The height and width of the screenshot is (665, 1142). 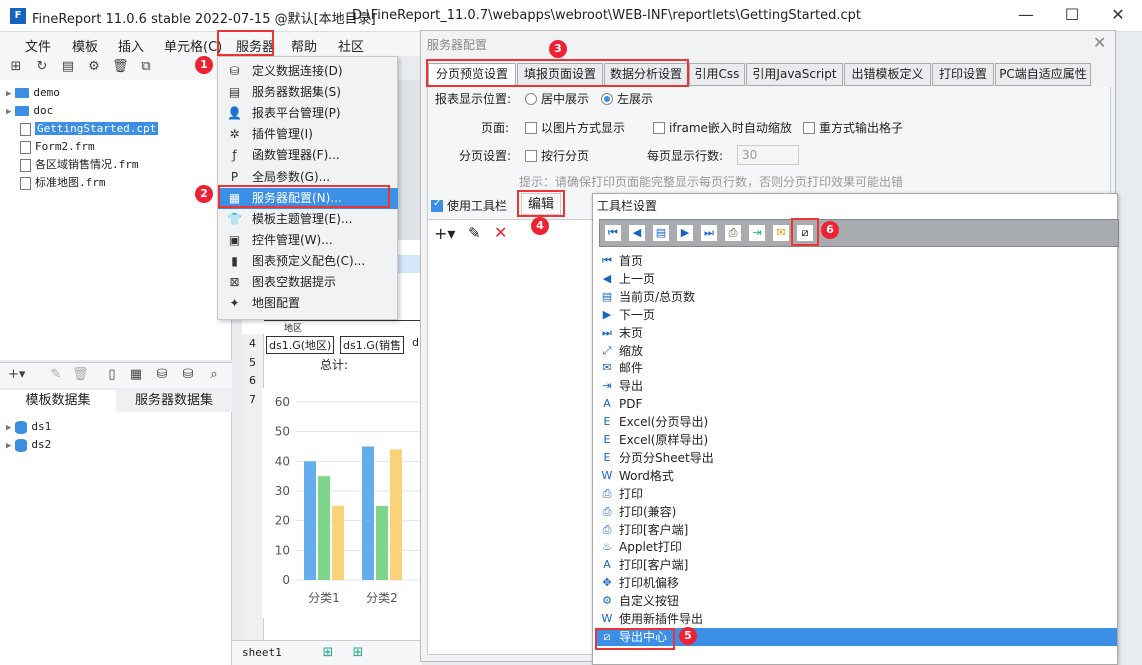 What do you see at coordinates (613, 233) in the screenshot?
I see `first-page-icon: ⏮` at bounding box center [613, 233].